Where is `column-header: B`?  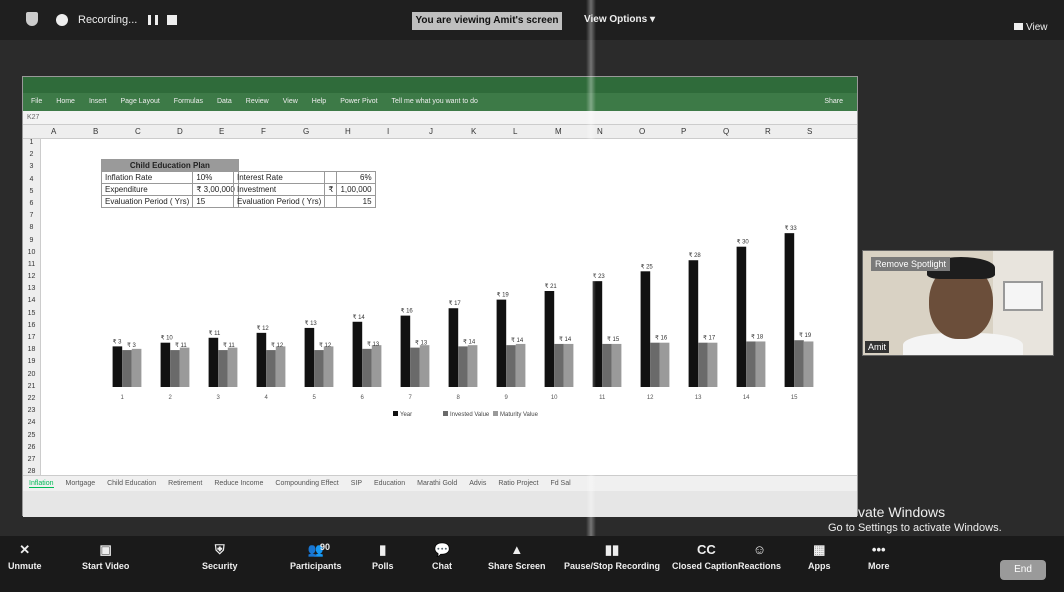
column-header: B is located at coordinates (95, 131).